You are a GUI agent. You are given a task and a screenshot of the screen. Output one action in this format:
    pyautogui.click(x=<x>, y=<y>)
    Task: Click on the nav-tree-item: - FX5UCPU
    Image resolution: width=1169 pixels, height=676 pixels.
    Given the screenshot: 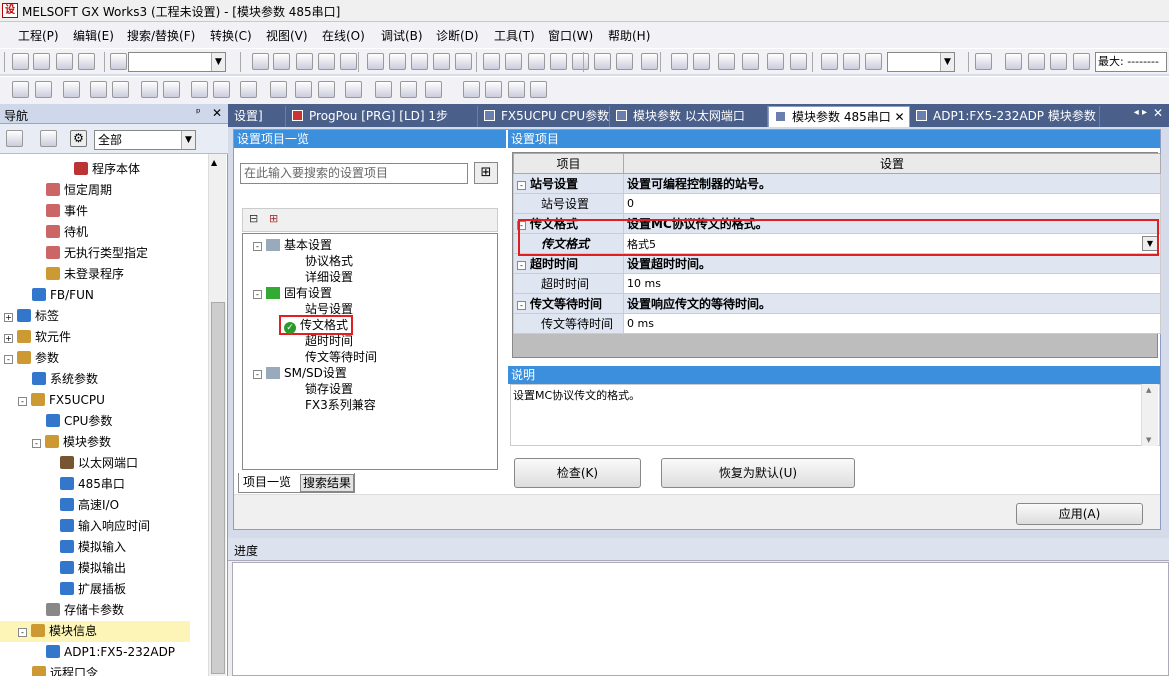 What is the action you would take?
    pyautogui.click(x=61, y=400)
    